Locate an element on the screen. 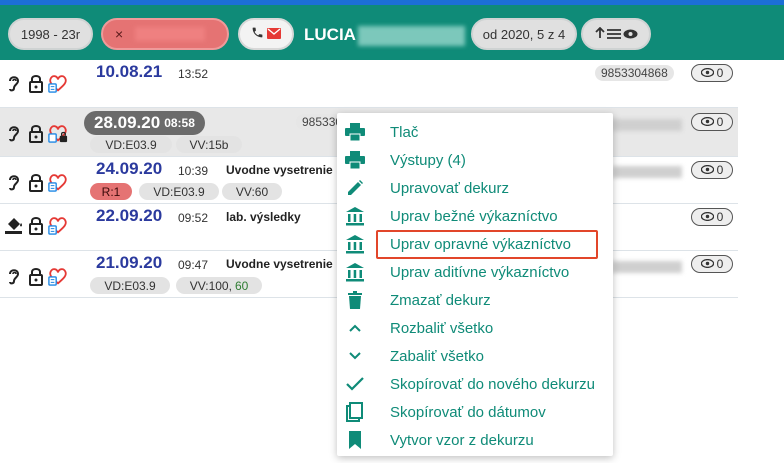 The height and width of the screenshot is (463, 784). menu-item-edit: Upravovať dekurz is located at coordinates (475, 188).